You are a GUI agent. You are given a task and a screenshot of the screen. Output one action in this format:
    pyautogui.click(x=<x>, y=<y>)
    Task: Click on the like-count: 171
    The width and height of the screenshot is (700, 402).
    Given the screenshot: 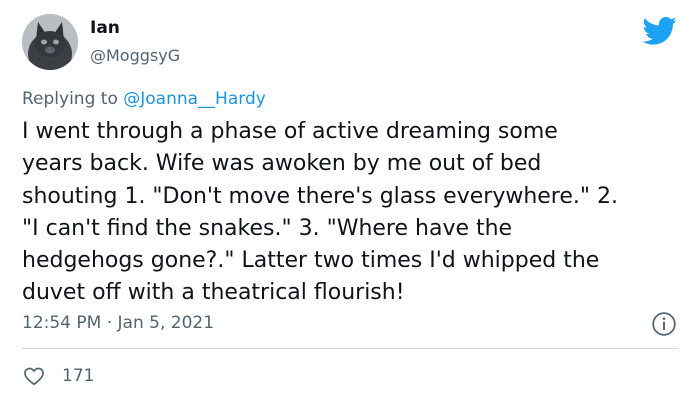 What is the action you would take?
    pyautogui.click(x=78, y=376)
    